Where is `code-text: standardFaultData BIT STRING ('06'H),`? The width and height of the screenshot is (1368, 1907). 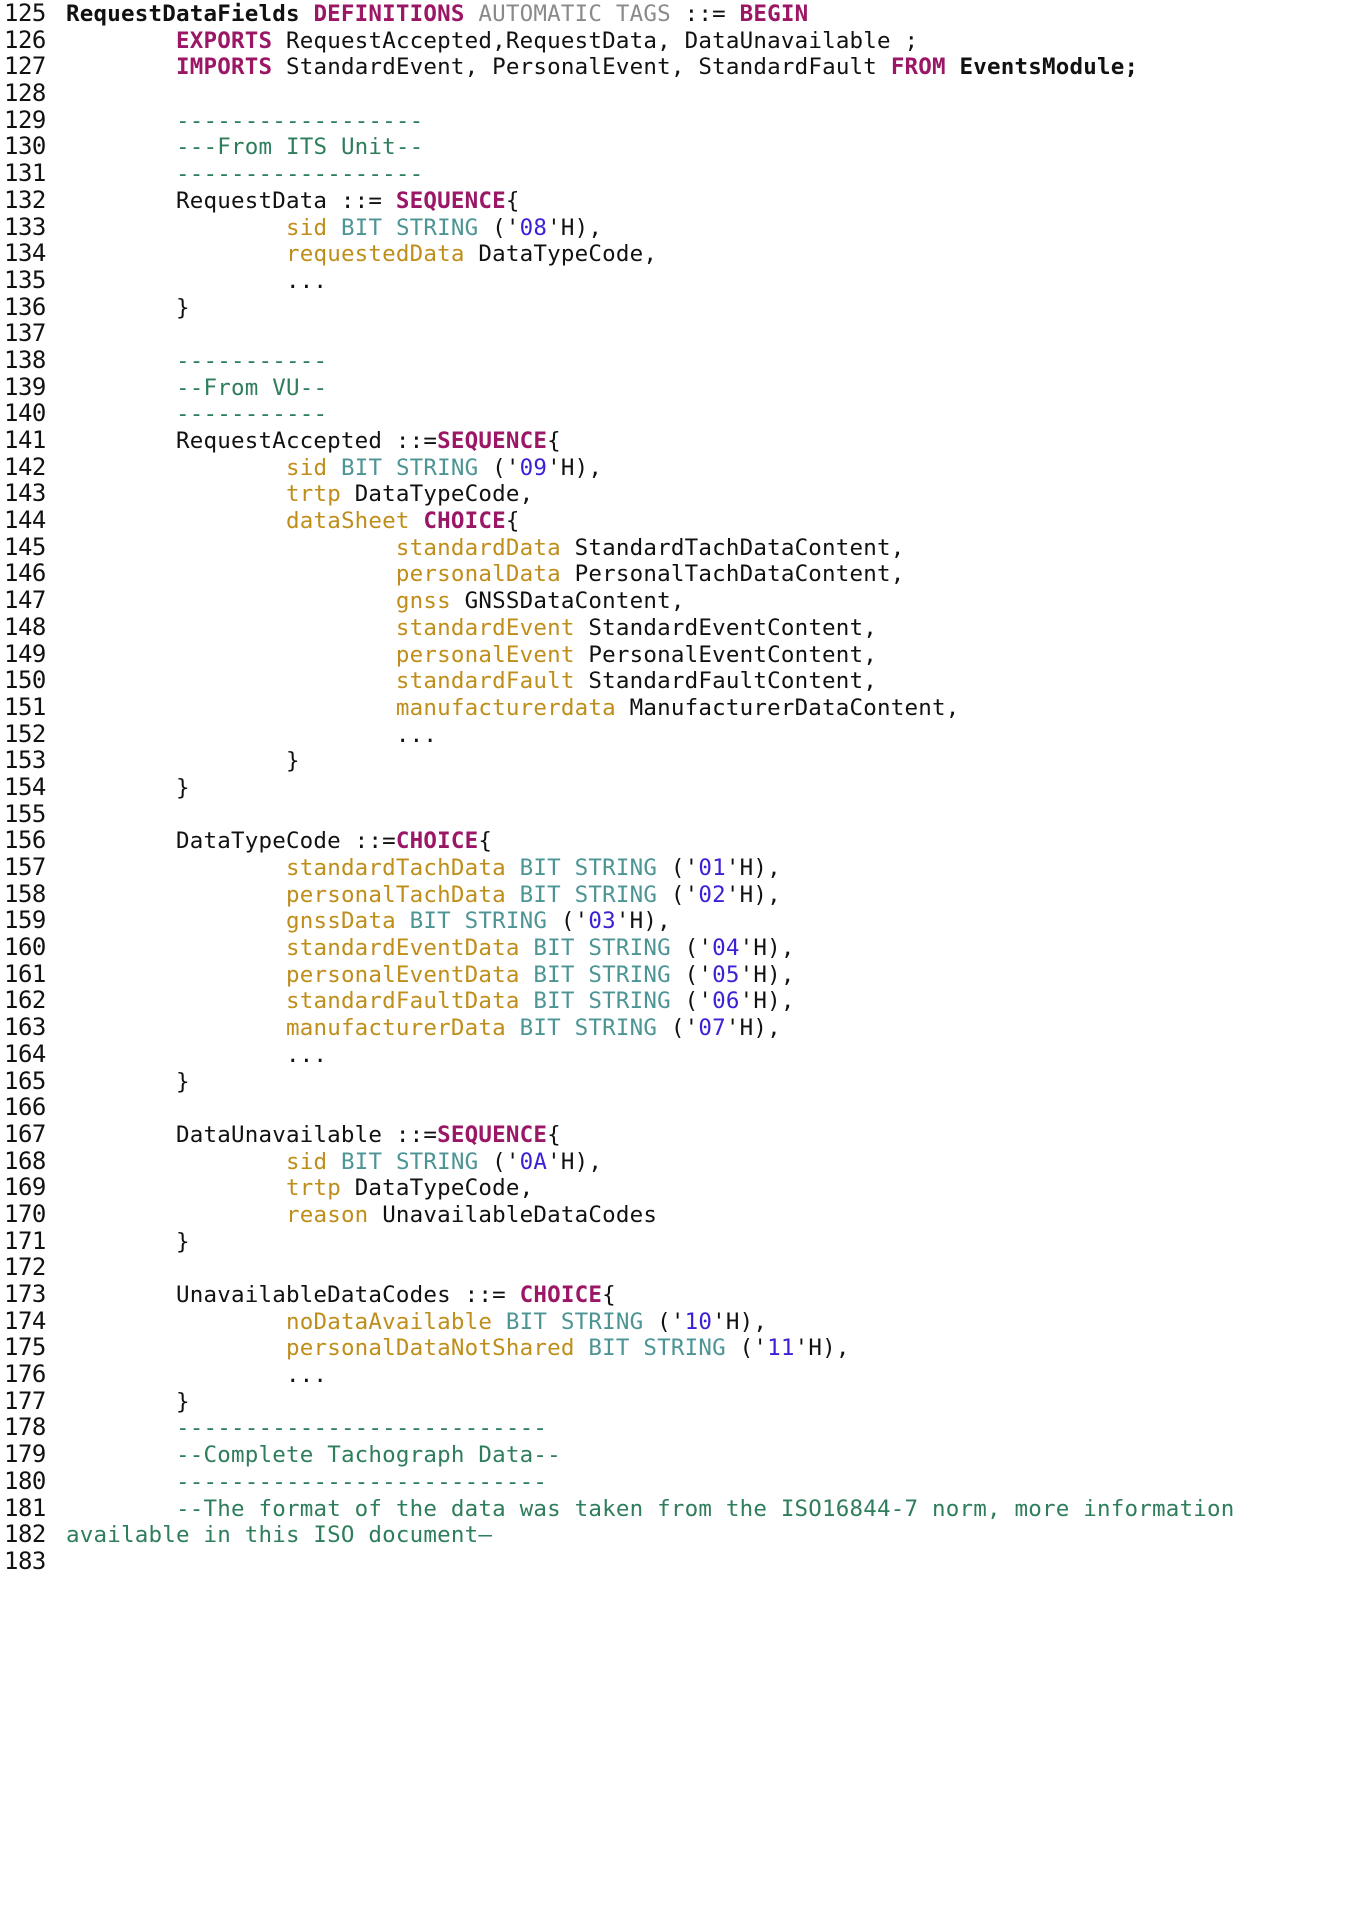
code-text: standardFaultData BIT STRING ('06'H), is located at coordinates (717, 1001).